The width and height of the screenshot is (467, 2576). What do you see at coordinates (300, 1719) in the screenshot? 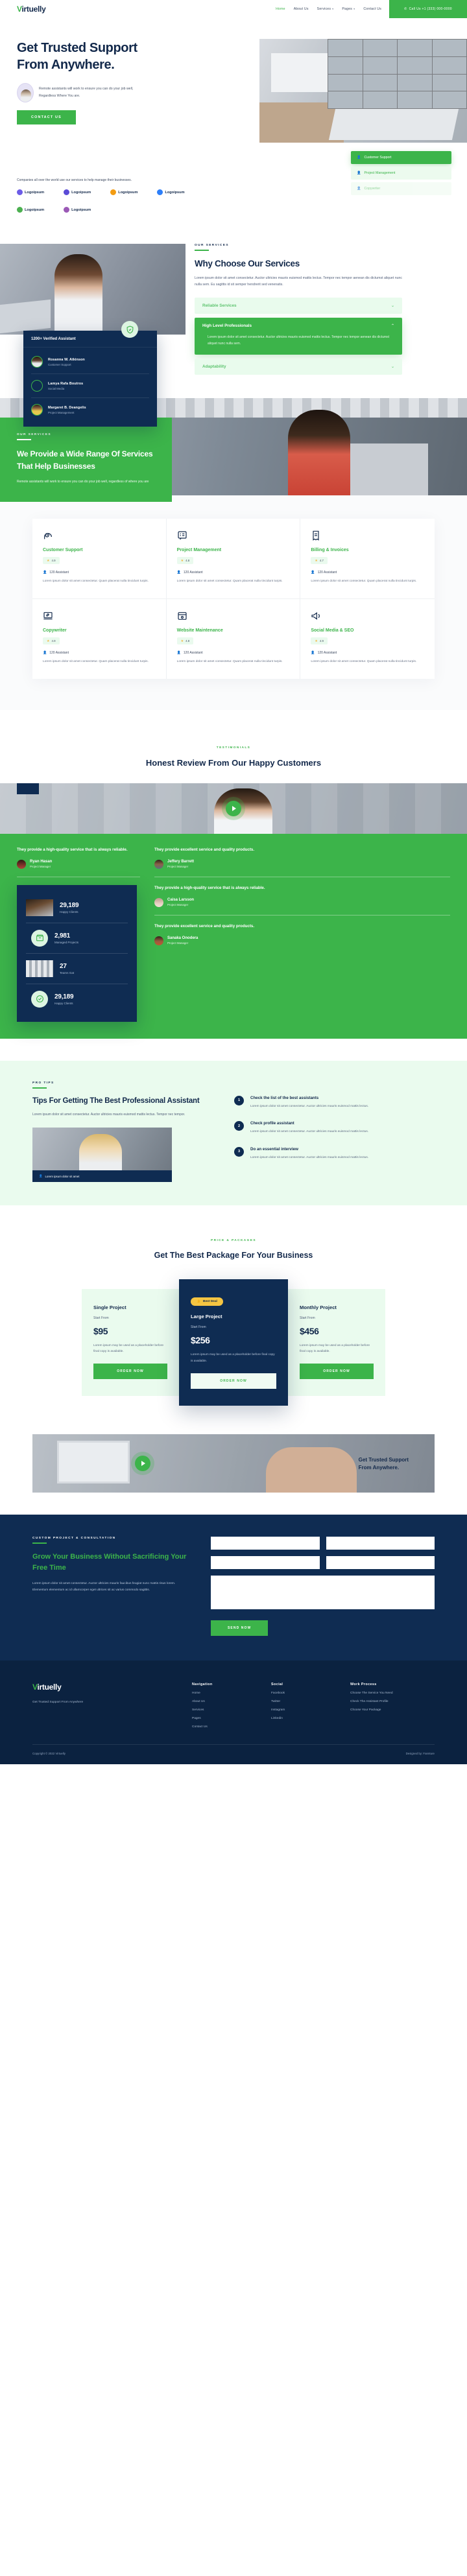
I see `footer-link-linkedin: Linkedin` at bounding box center [300, 1719].